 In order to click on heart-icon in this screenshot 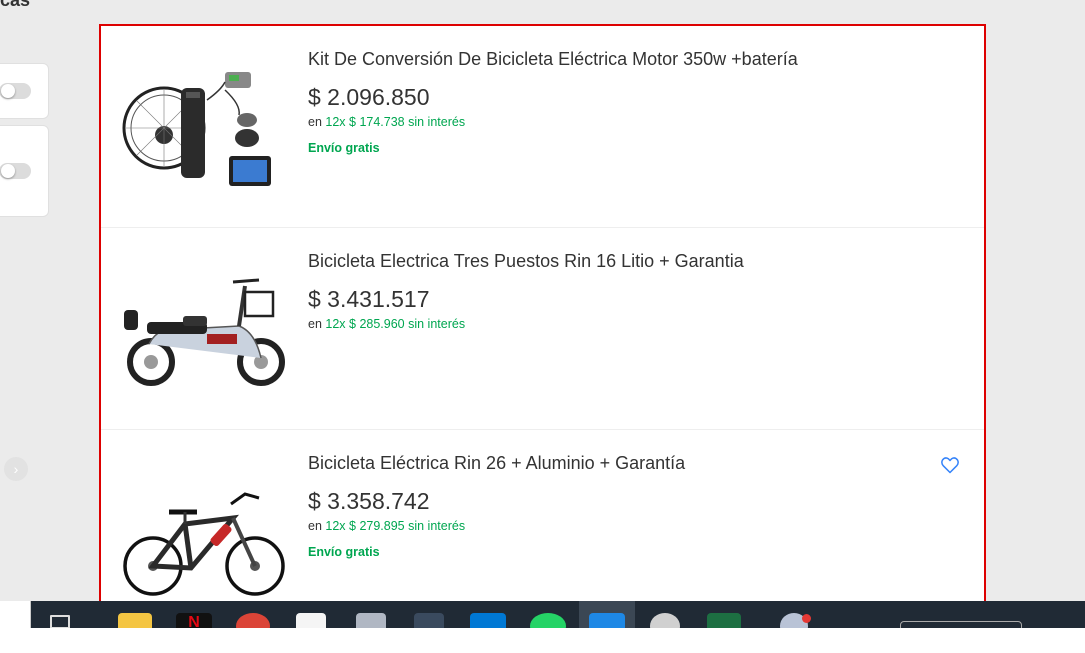, I will do `click(950, 465)`.